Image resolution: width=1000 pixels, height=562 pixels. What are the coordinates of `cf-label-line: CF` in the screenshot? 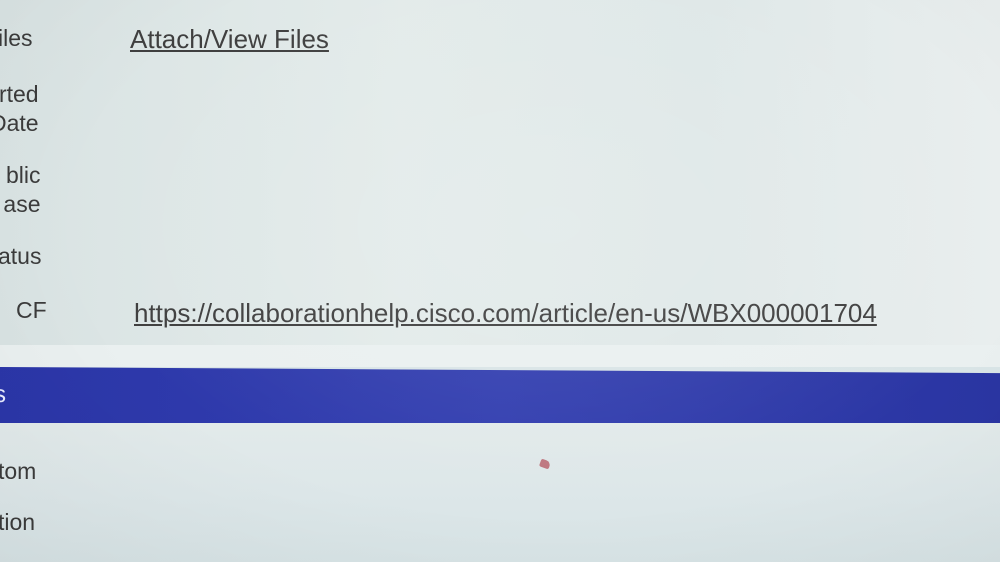 It's located at (31, 310).